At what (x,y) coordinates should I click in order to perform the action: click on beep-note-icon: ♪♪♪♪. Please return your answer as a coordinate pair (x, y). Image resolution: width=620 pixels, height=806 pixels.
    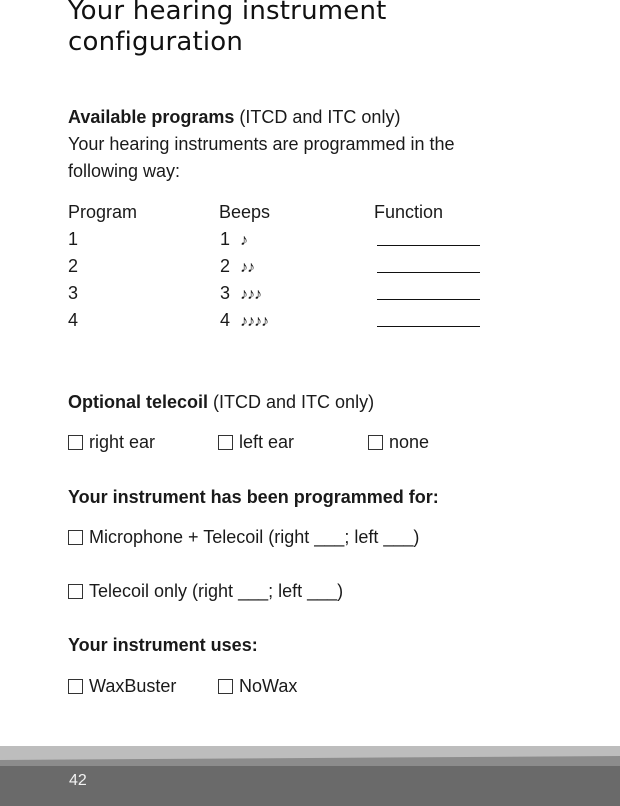
    Looking at the image, I should click on (254, 321).